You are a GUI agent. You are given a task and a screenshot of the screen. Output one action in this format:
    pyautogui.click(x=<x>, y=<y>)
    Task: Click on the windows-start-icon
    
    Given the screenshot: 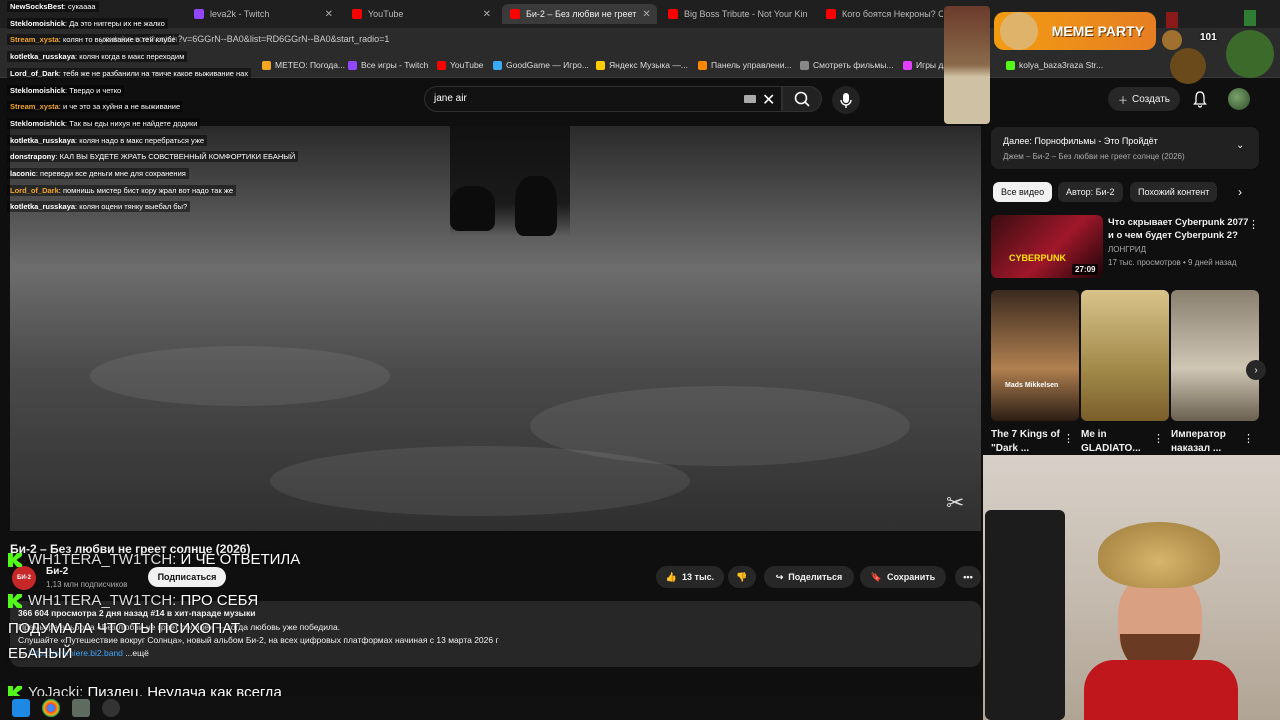 What is the action you would take?
    pyautogui.click(x=21, y=708)
    